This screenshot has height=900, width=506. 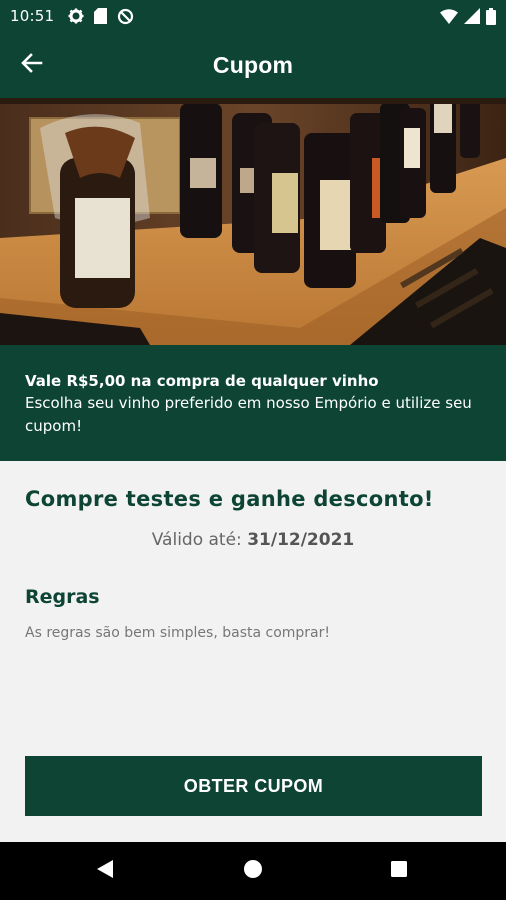 I want to click on validity-label: Válido até:, so click(x=196, y=540).